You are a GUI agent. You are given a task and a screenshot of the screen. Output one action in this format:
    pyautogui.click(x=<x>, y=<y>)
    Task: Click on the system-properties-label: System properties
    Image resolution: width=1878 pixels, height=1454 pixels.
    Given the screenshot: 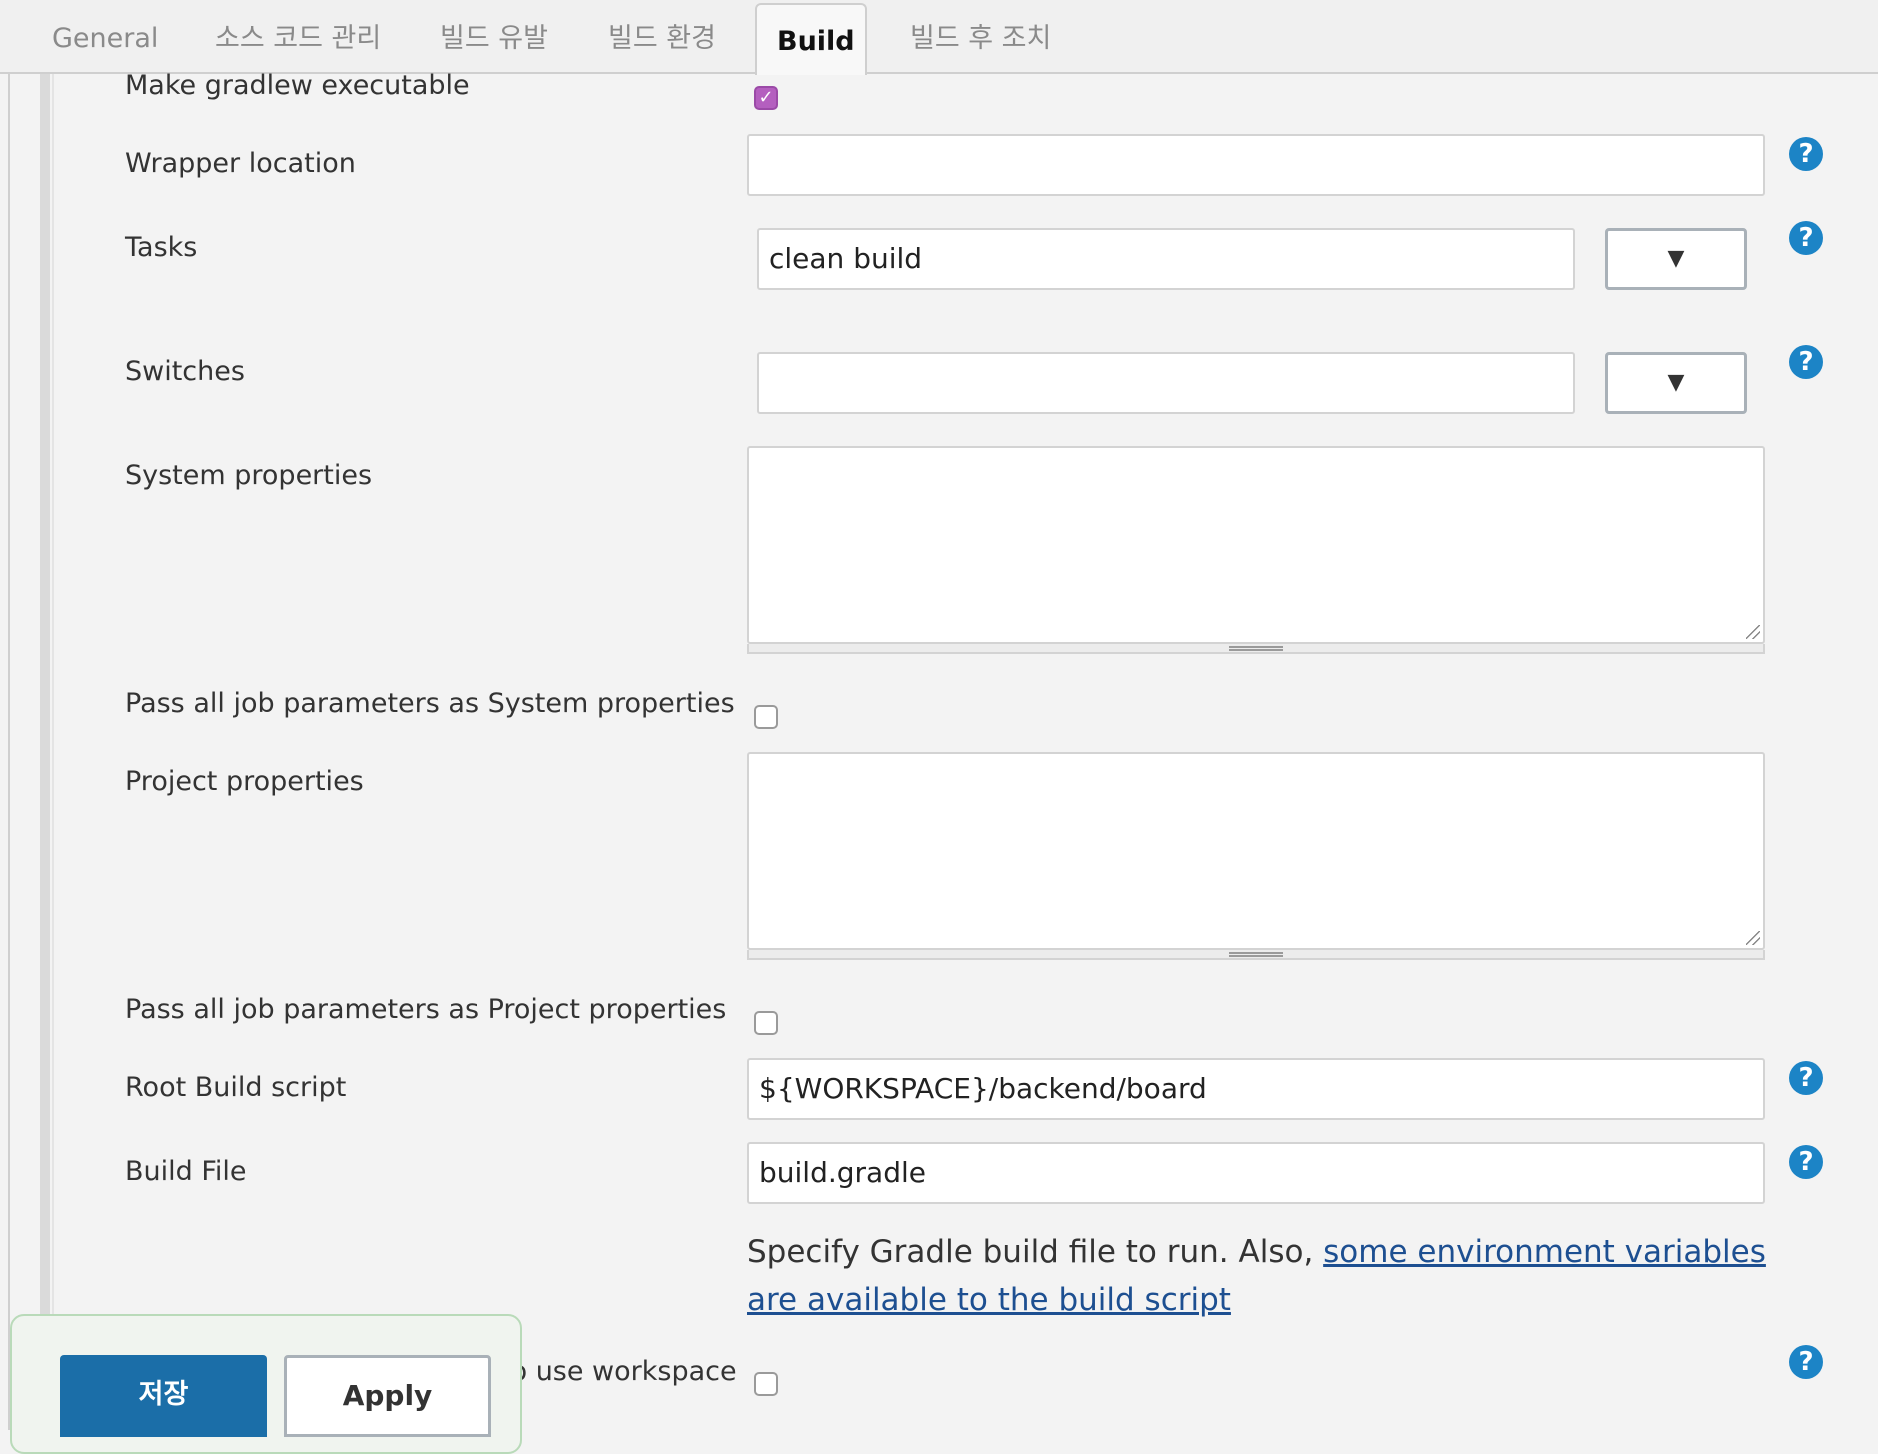 What is the action you would take?
    pyautogui.click(x=249, y=475)
    